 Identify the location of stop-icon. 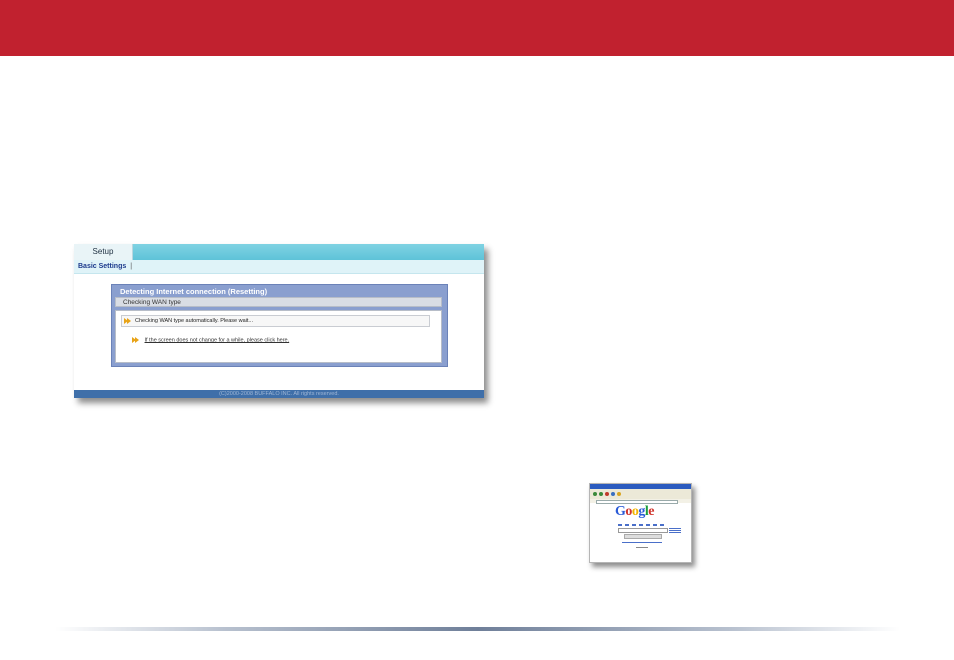
(607, 494).